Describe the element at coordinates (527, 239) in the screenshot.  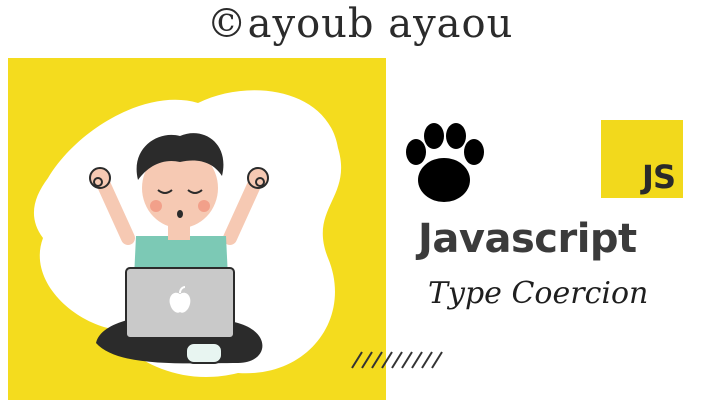
I see `card-title: Javascript` at that location.